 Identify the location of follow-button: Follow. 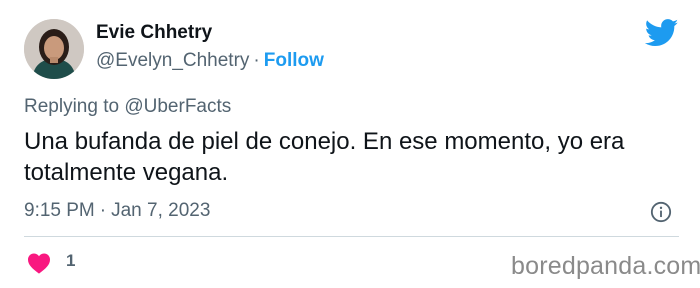
(294, 60).